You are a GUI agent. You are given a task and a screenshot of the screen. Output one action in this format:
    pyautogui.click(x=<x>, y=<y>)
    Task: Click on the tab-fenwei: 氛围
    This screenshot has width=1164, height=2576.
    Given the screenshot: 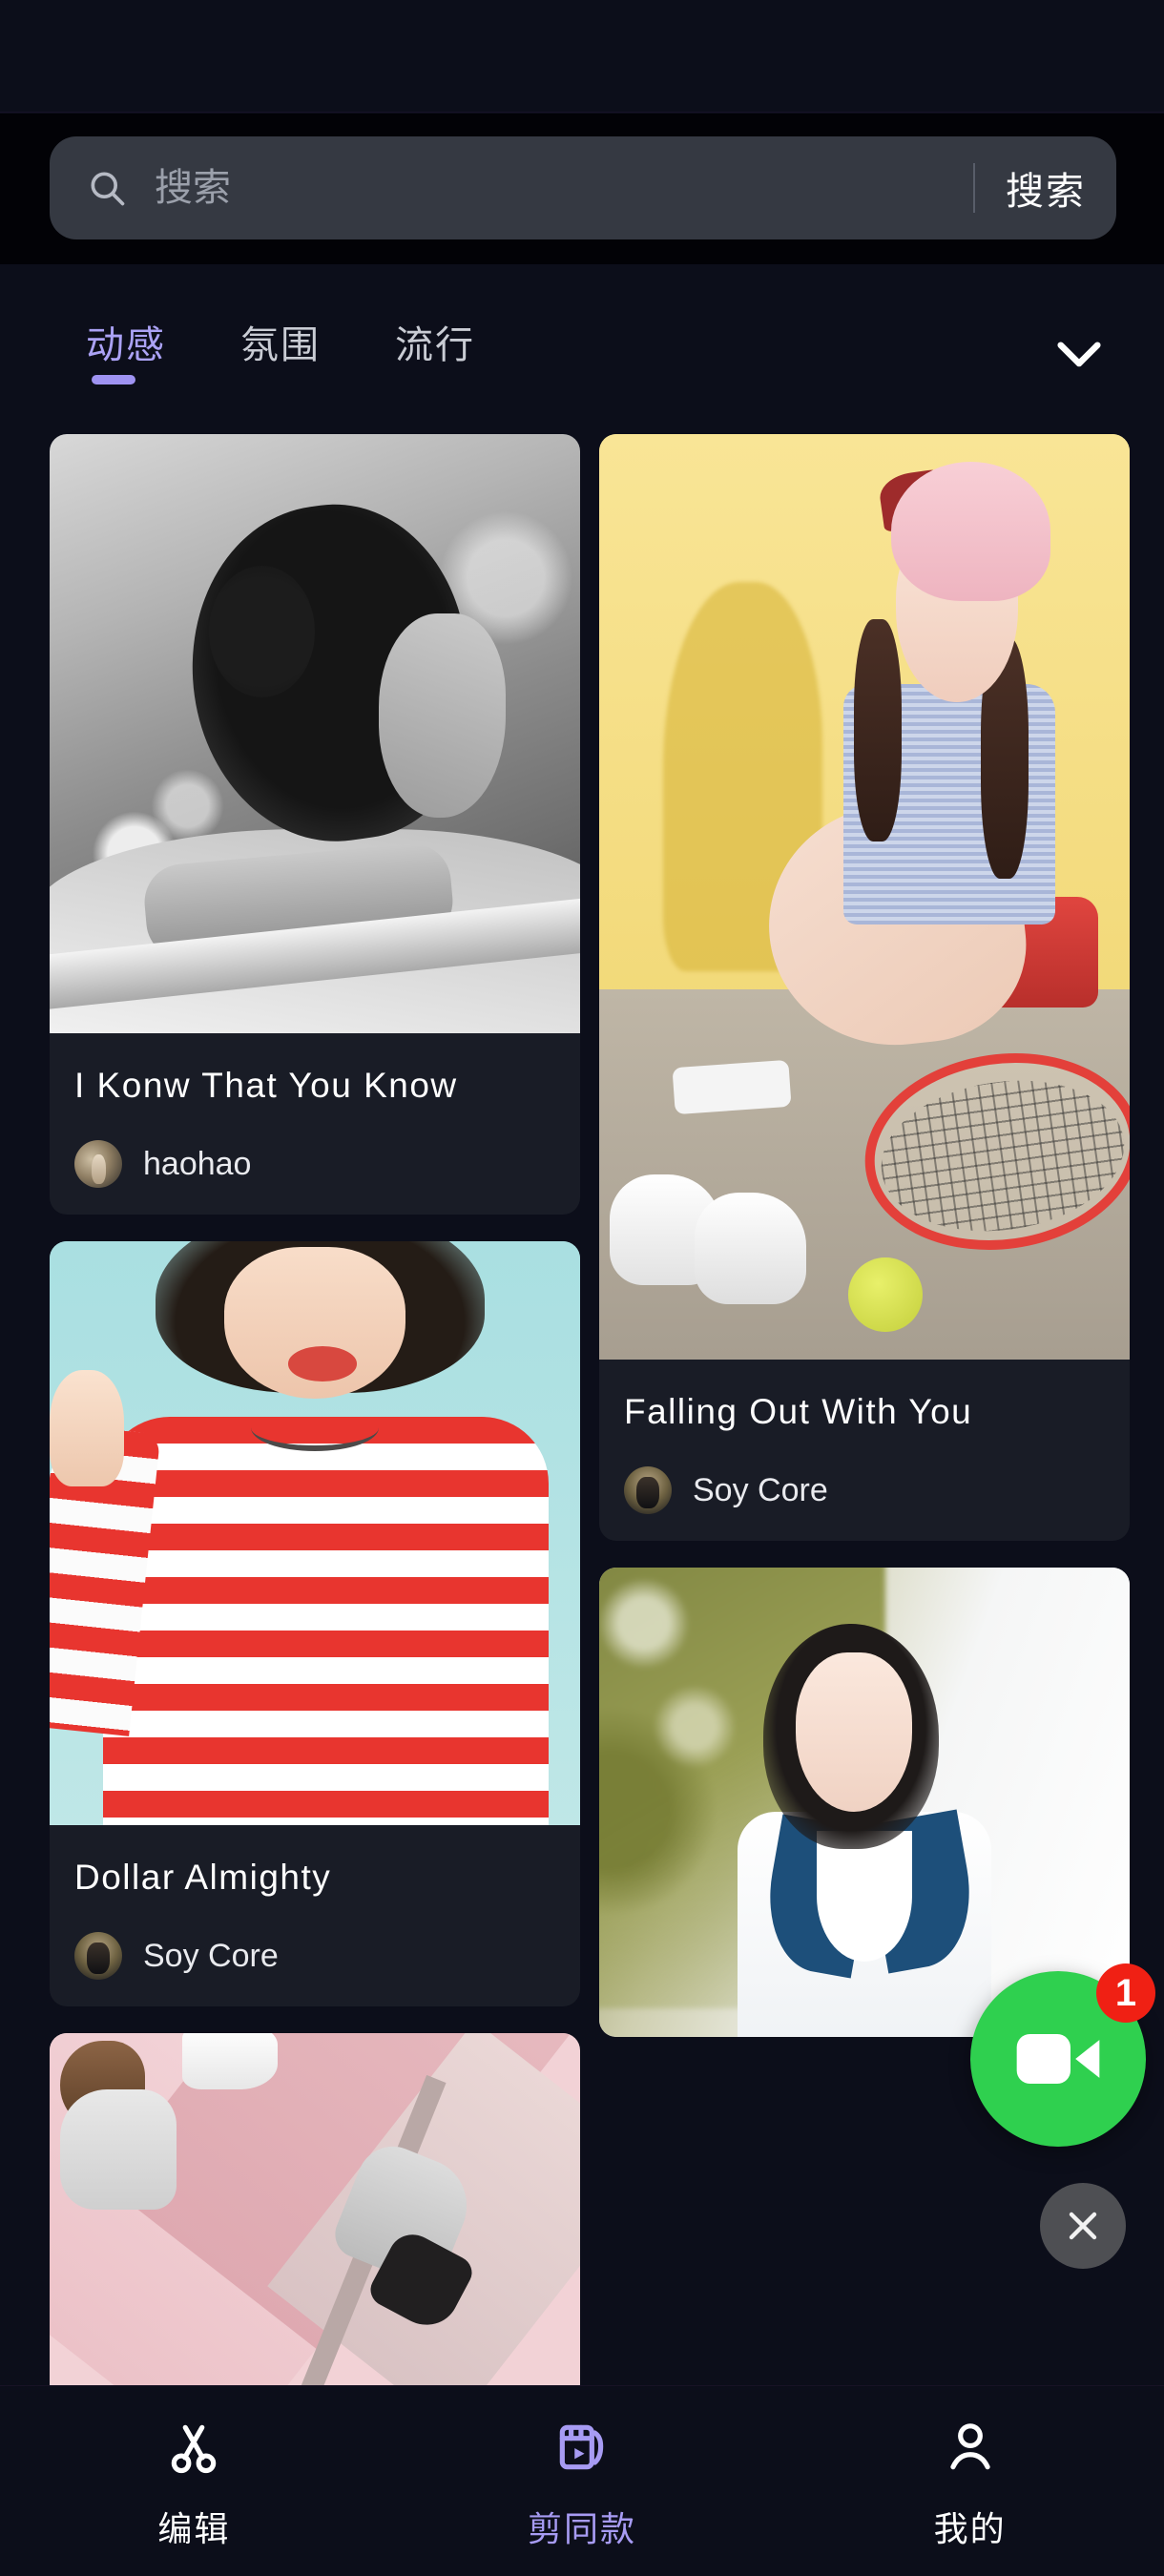 What is the action you would take?
    pyautogui.click(x=280, y=351)
    